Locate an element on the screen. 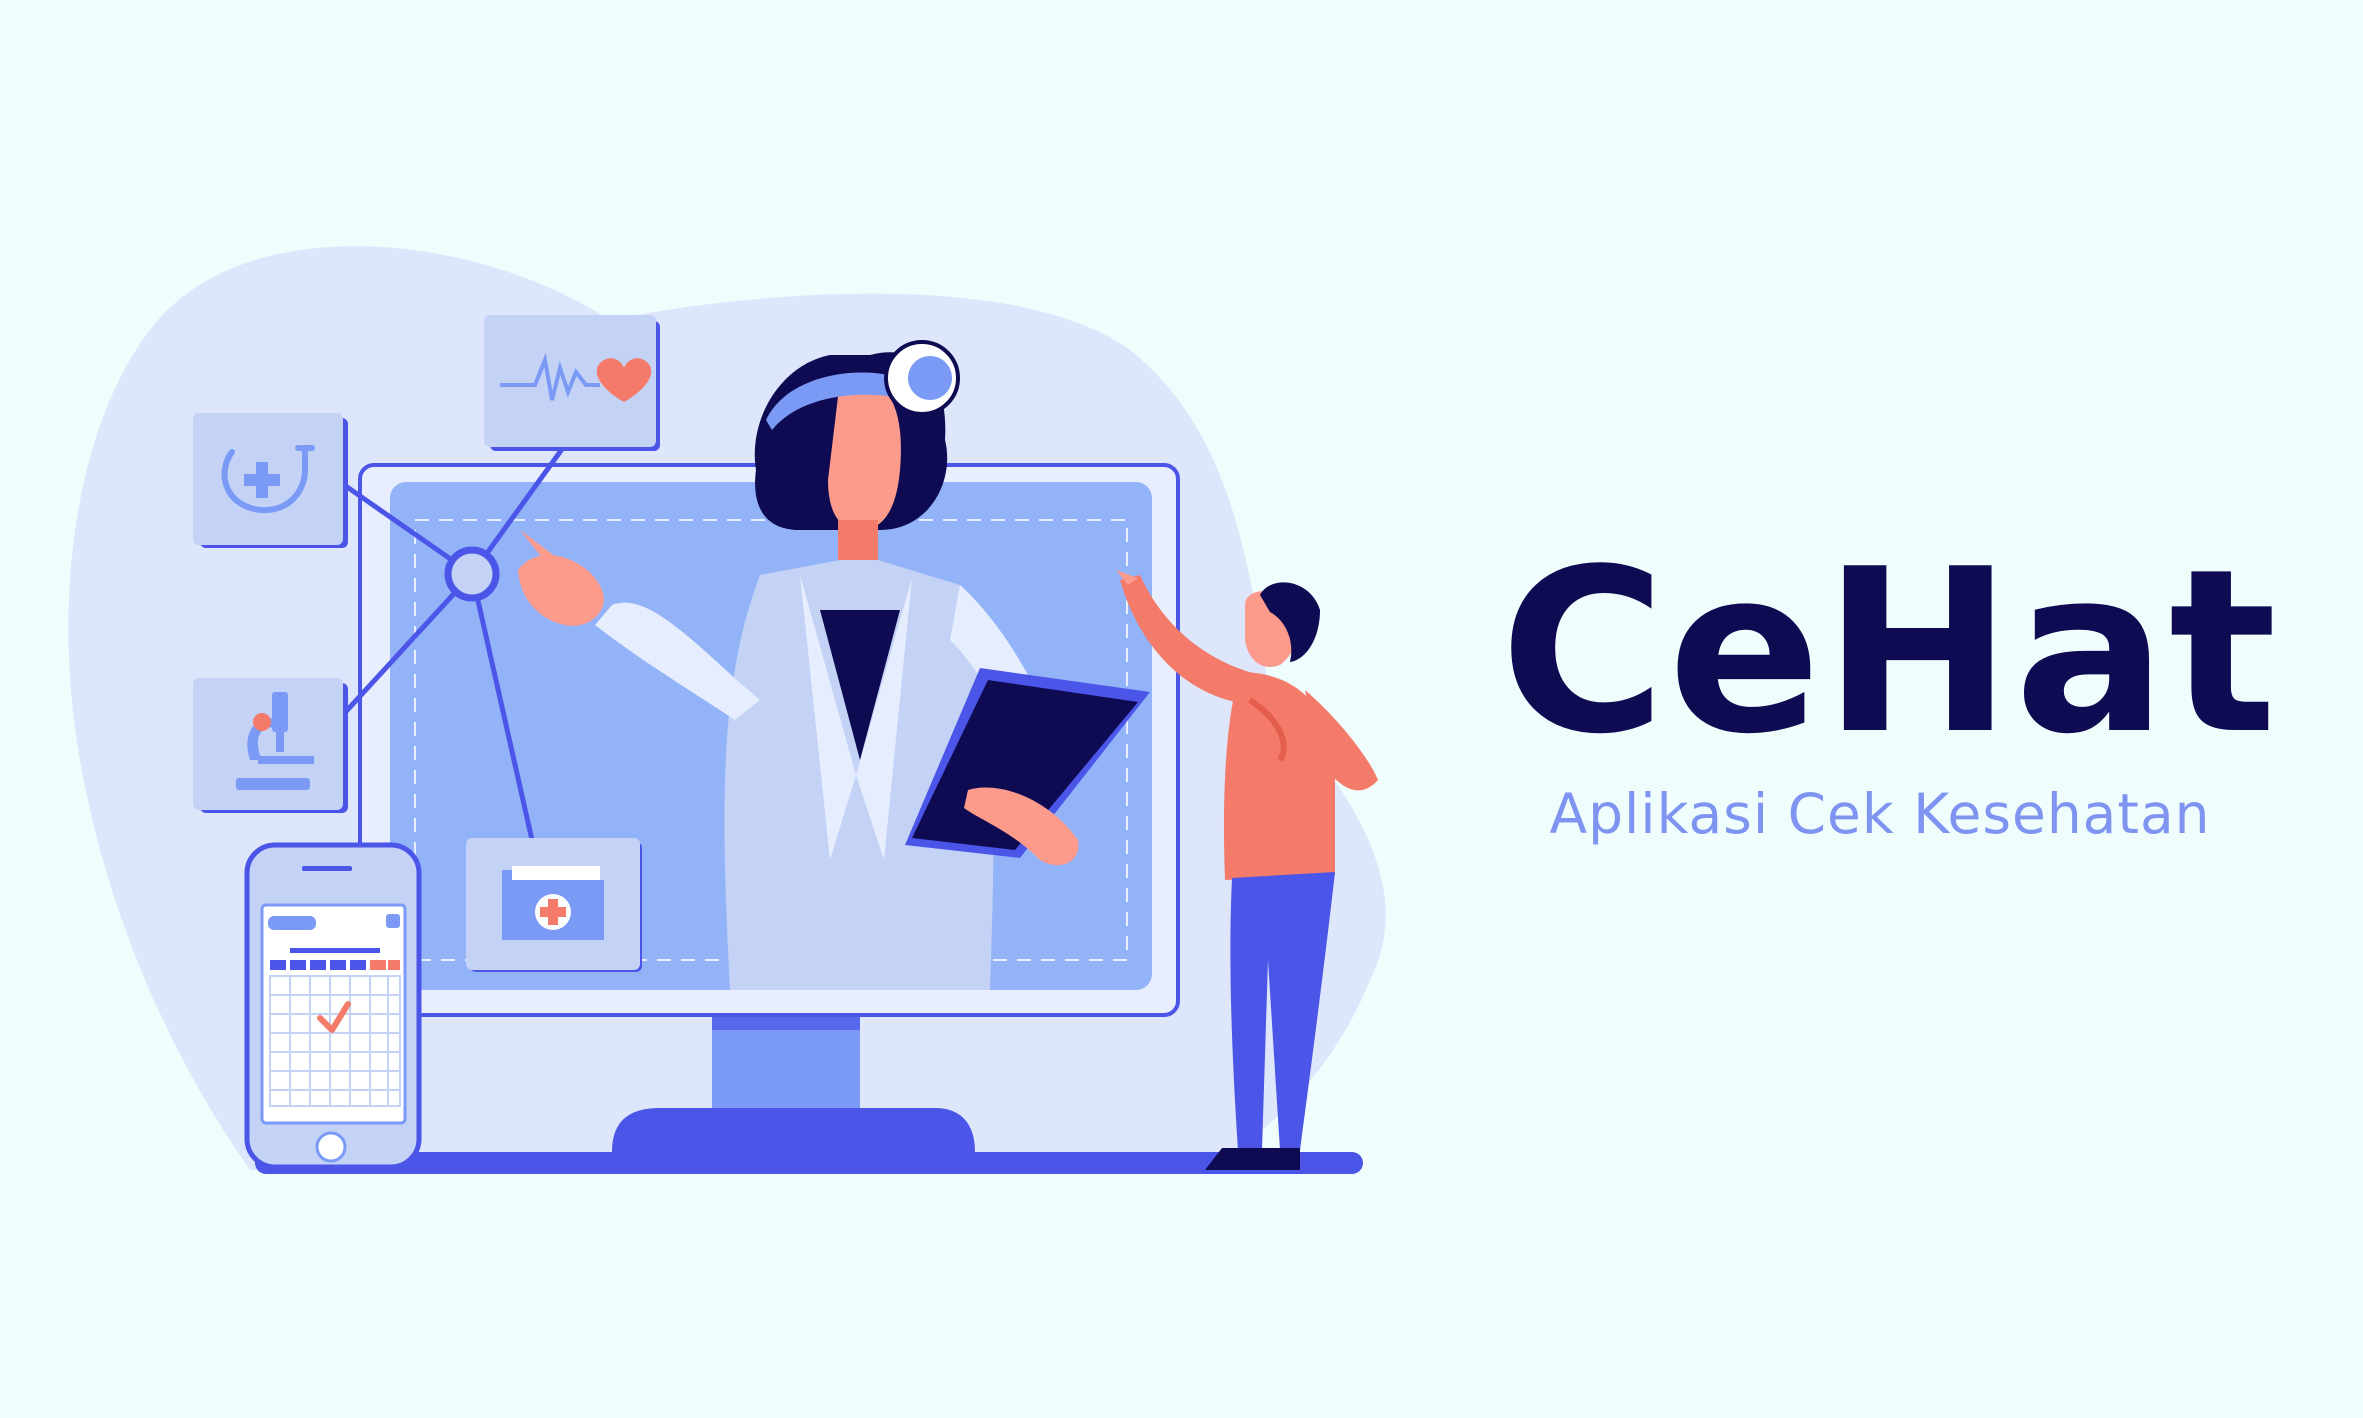 This screenshot has width=2363, height=1418. folder-card is located at coordinates (554, 905).